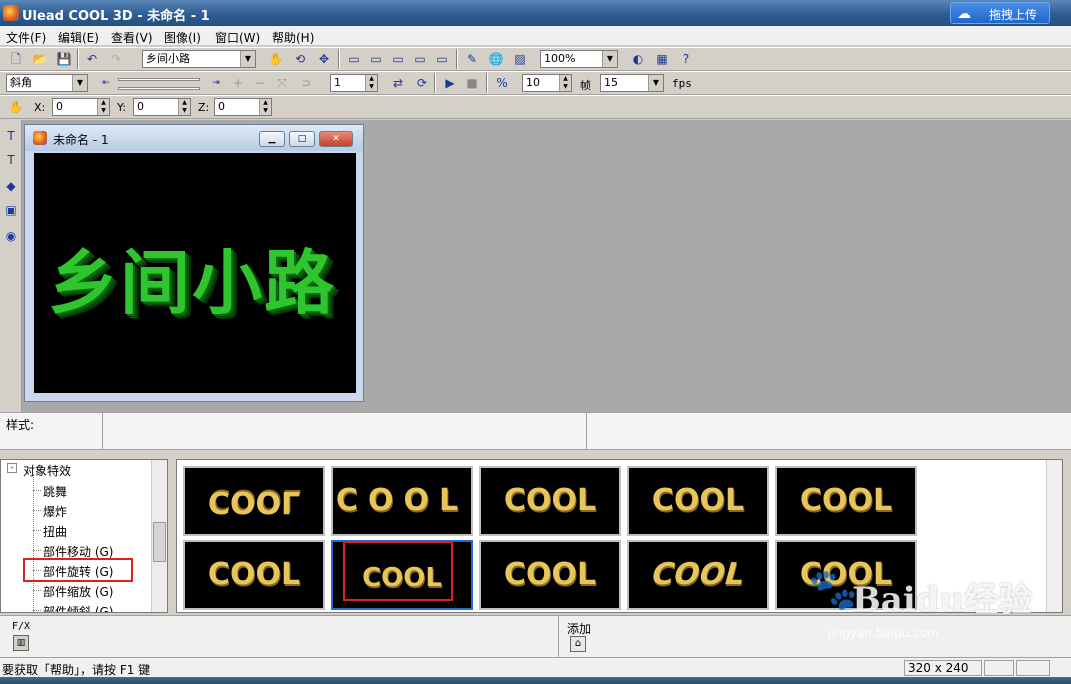 Image resolution: width=1071 pixels, height=684 pixels. I want to click on view-back-icon: ▭, so click(420, 59).